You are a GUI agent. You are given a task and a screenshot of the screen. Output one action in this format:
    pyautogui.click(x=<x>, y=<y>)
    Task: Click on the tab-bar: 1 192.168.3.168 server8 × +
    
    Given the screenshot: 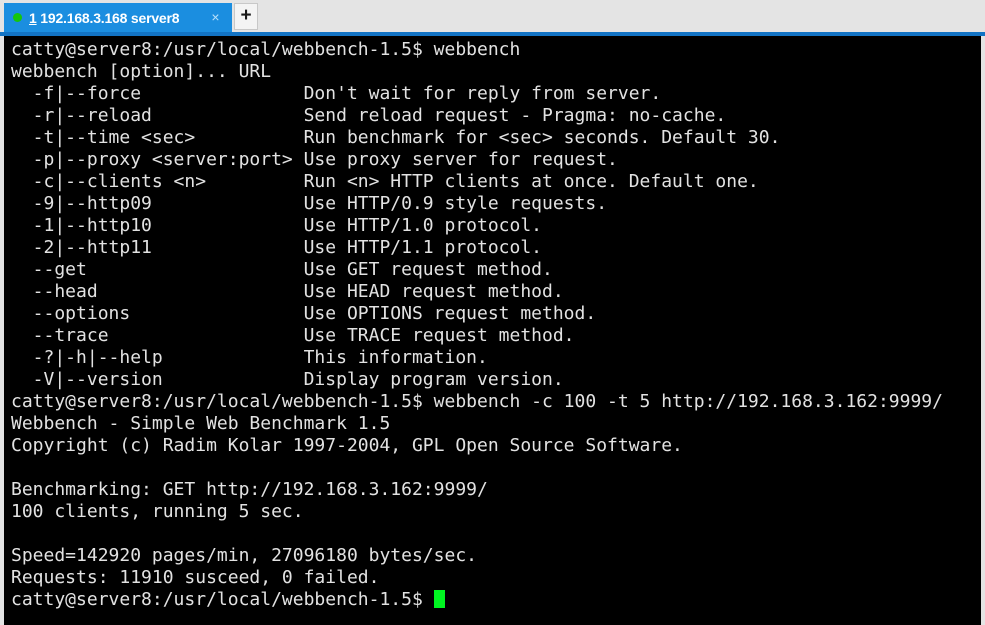 What is the action you would take?
    pyautogui.click(x=492, y=18)
    